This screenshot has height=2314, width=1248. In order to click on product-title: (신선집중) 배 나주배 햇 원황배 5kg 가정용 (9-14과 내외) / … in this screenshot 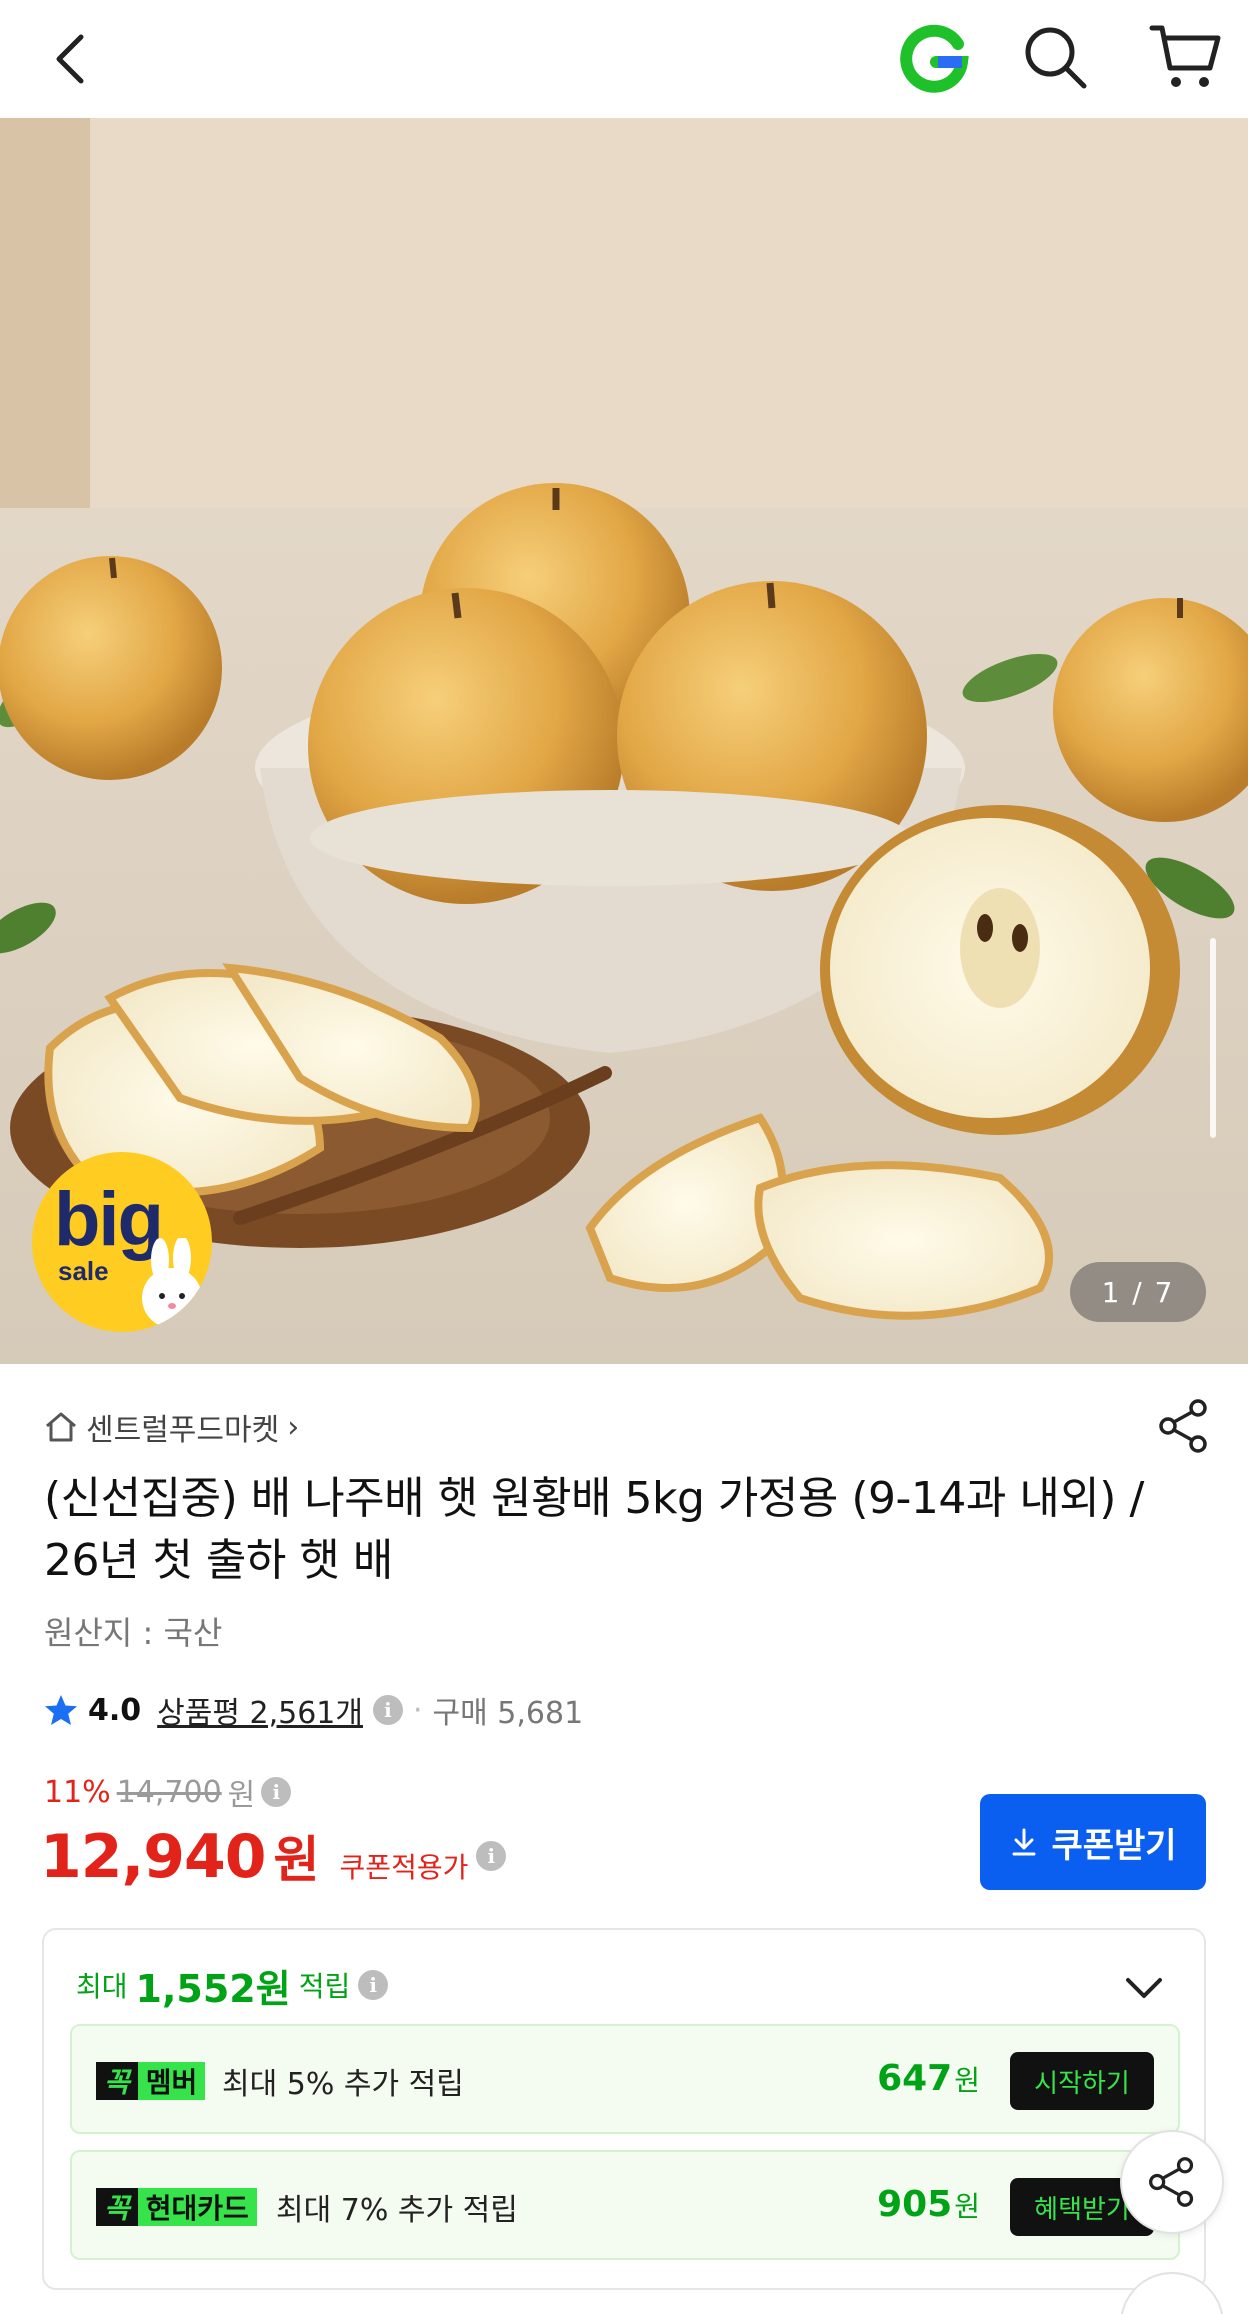, I will do `click(594, 1529)`.